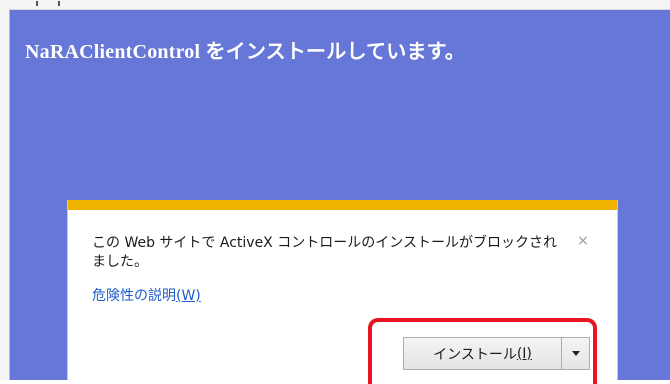  I want to click on left-border, so click(5, 194).